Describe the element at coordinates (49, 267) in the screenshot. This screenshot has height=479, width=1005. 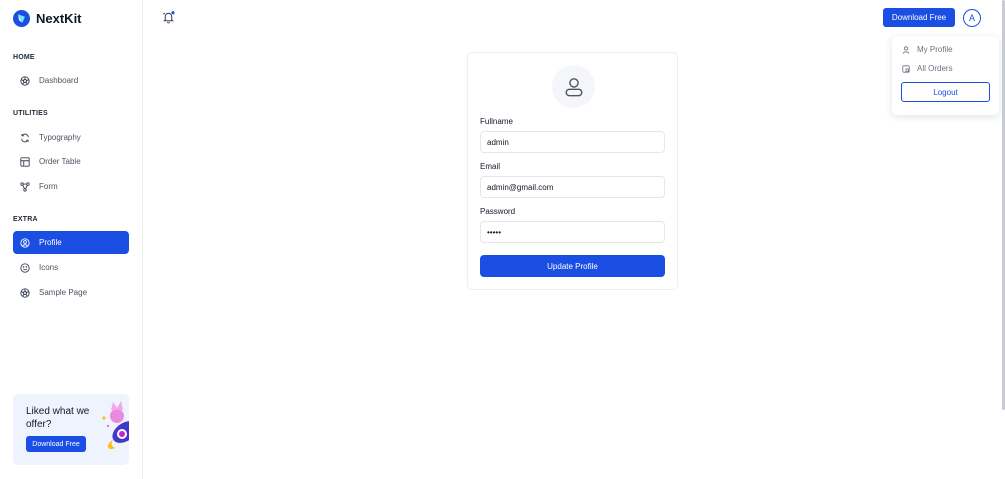
I see `sidebar-item-label: Icons` at that location.